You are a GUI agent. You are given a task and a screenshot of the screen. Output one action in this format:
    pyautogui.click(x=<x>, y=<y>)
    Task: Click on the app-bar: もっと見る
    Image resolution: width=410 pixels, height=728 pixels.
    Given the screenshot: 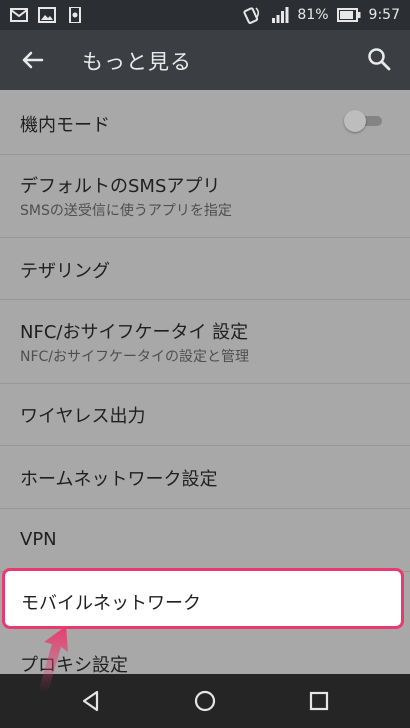 What is the action you would take?
    pyautogui.click(x=205, y=60)
    